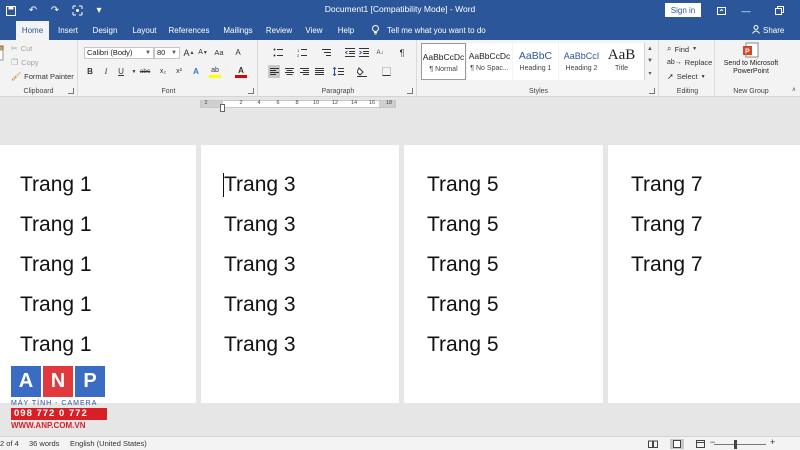 The image size is (800, 450). What do you see at coordinates (144, 30) in the screenshot?
I see `tab-layout: Layout` at bounding box center [144, 30].